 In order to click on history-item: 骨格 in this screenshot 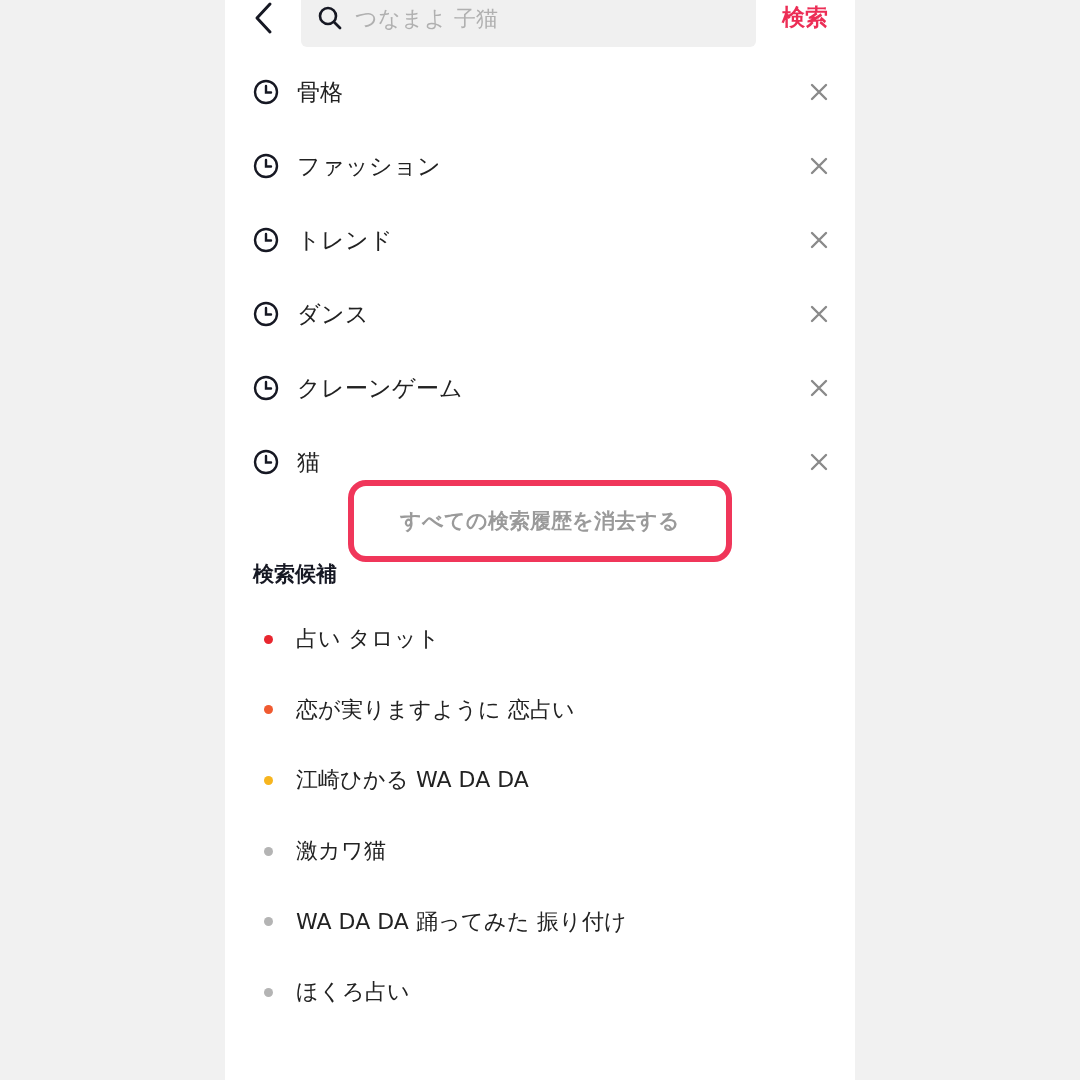, I will do `click(553, 92)`.